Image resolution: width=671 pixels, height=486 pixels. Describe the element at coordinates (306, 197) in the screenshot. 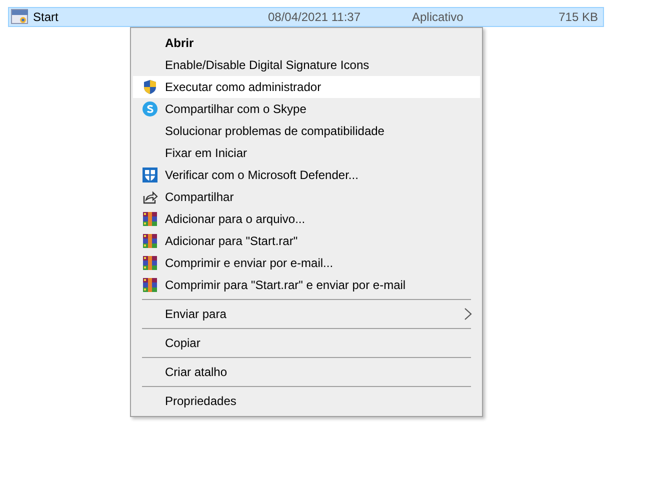

I see `menu-item: Compartilhar` at that location.